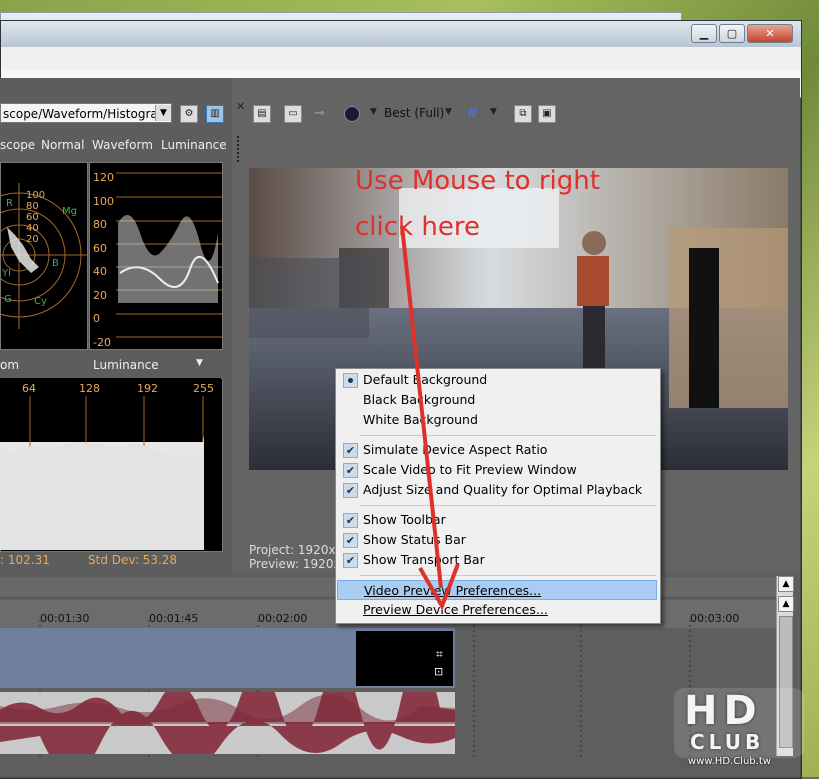  I want to click on scope-settings-button: ⚙, so click(189, 114).